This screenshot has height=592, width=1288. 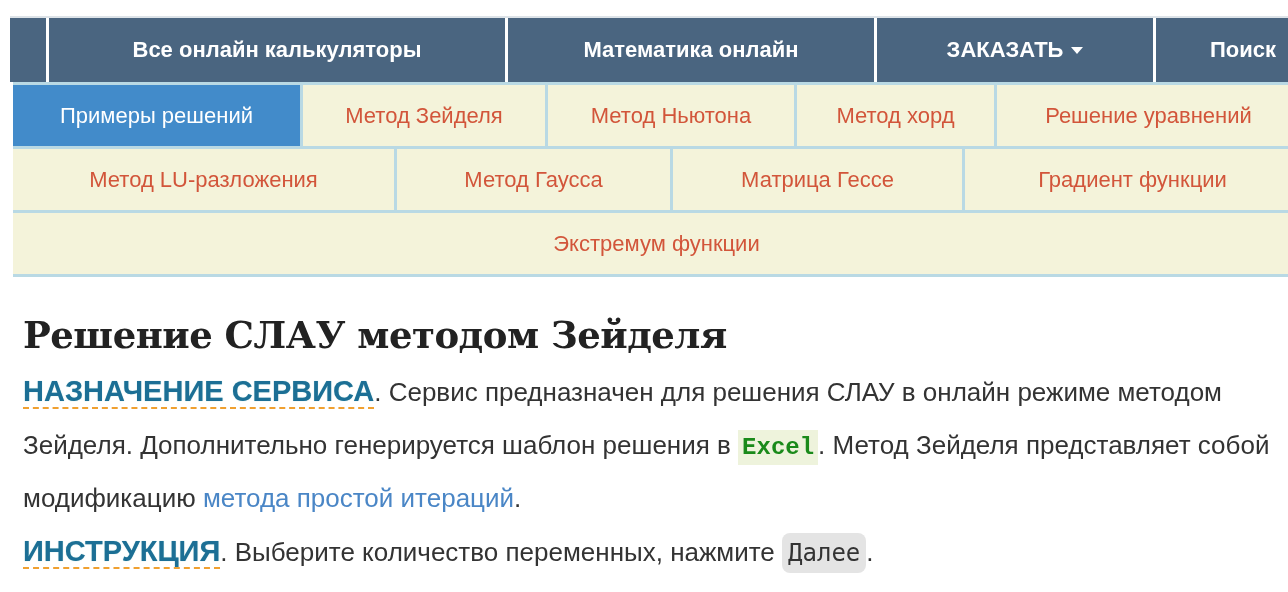 What do you see at coordinates (1126, 179) in the screenshot?
I see `tab: Градиент функции` at bounding box center [1126, 179].